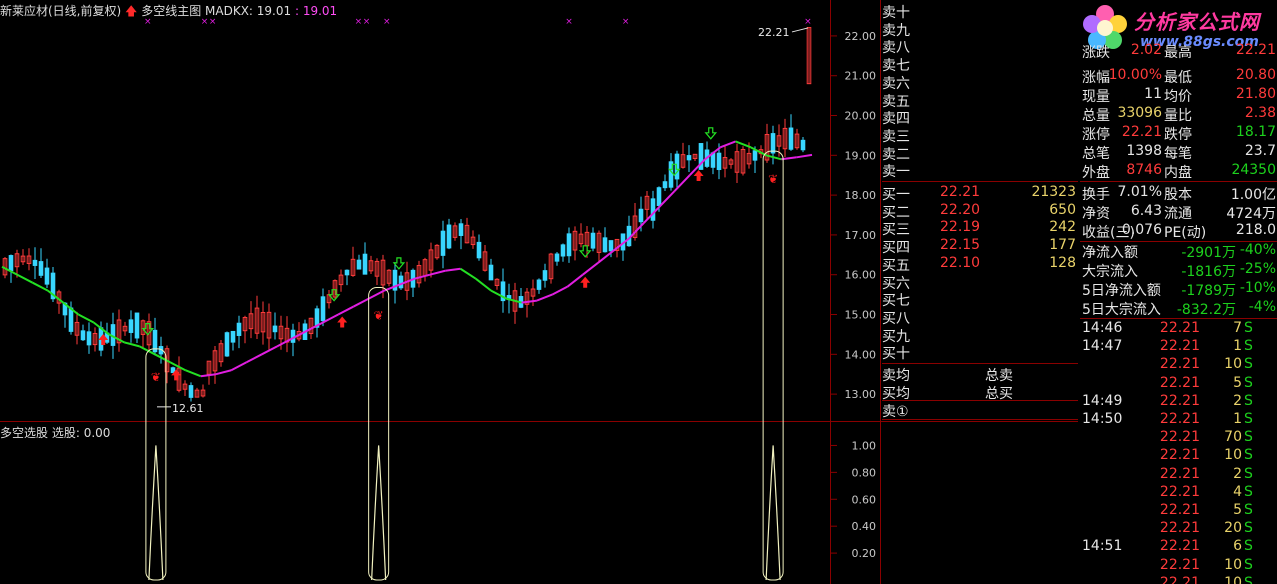  Describe the element at coordinates (1260, 113) in the screenshot. I see `quote-value: 2.38` at that location.